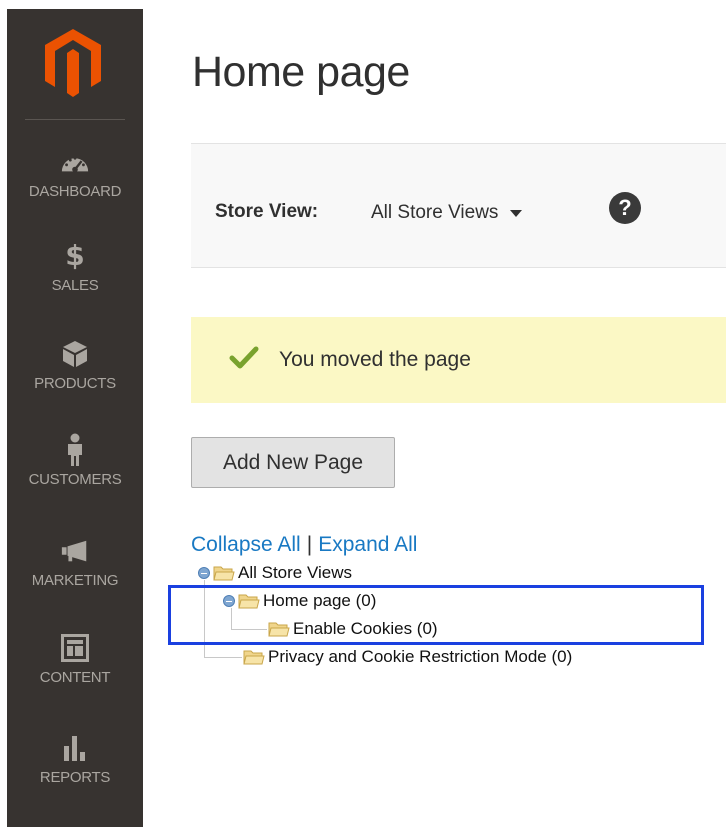  I want to click on sidebar-item-label: CONTENT, so click(75, 677).